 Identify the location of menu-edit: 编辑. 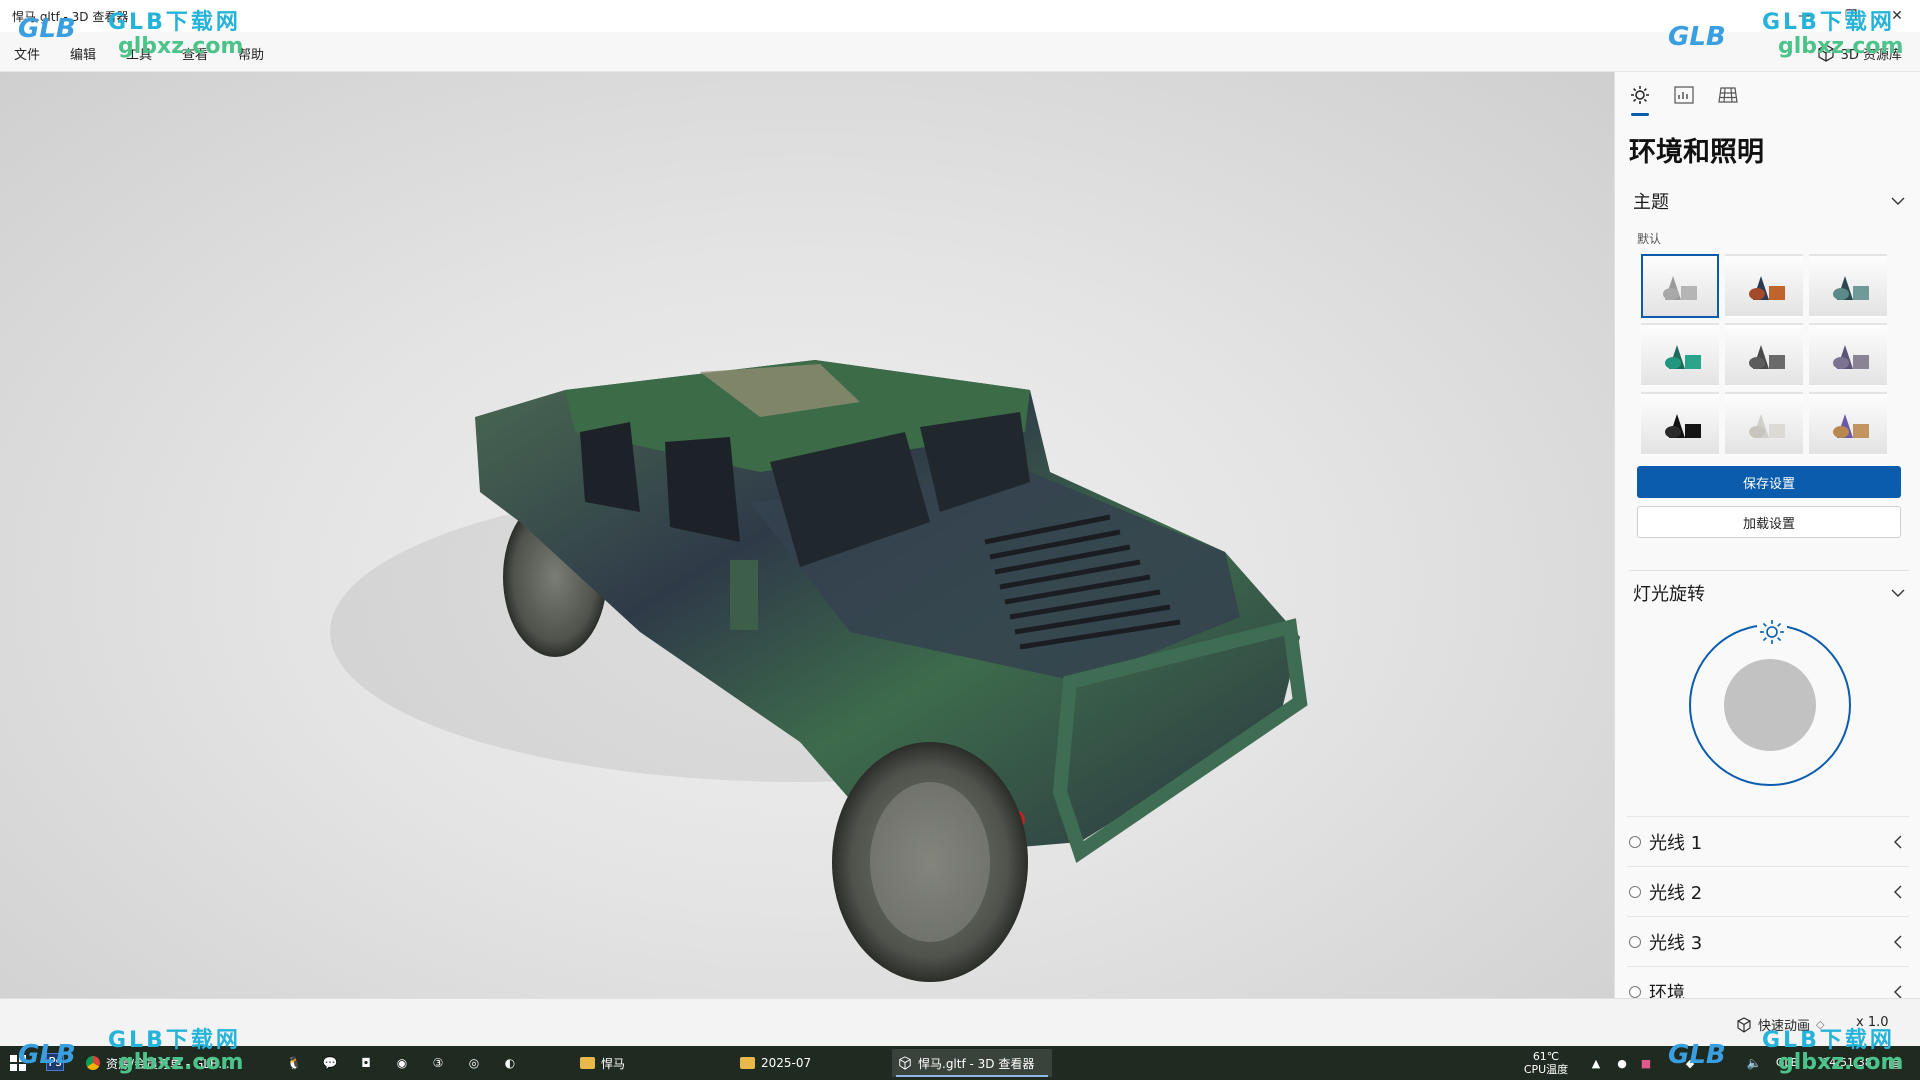
(83, 53).